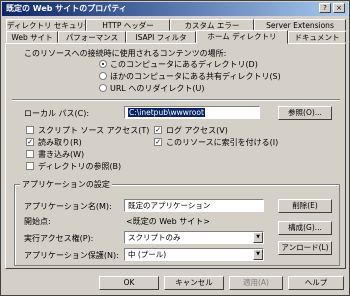  Describe the element at coordinates (103, 64) in the screenshot. I see `radio-local-directory` at that location.